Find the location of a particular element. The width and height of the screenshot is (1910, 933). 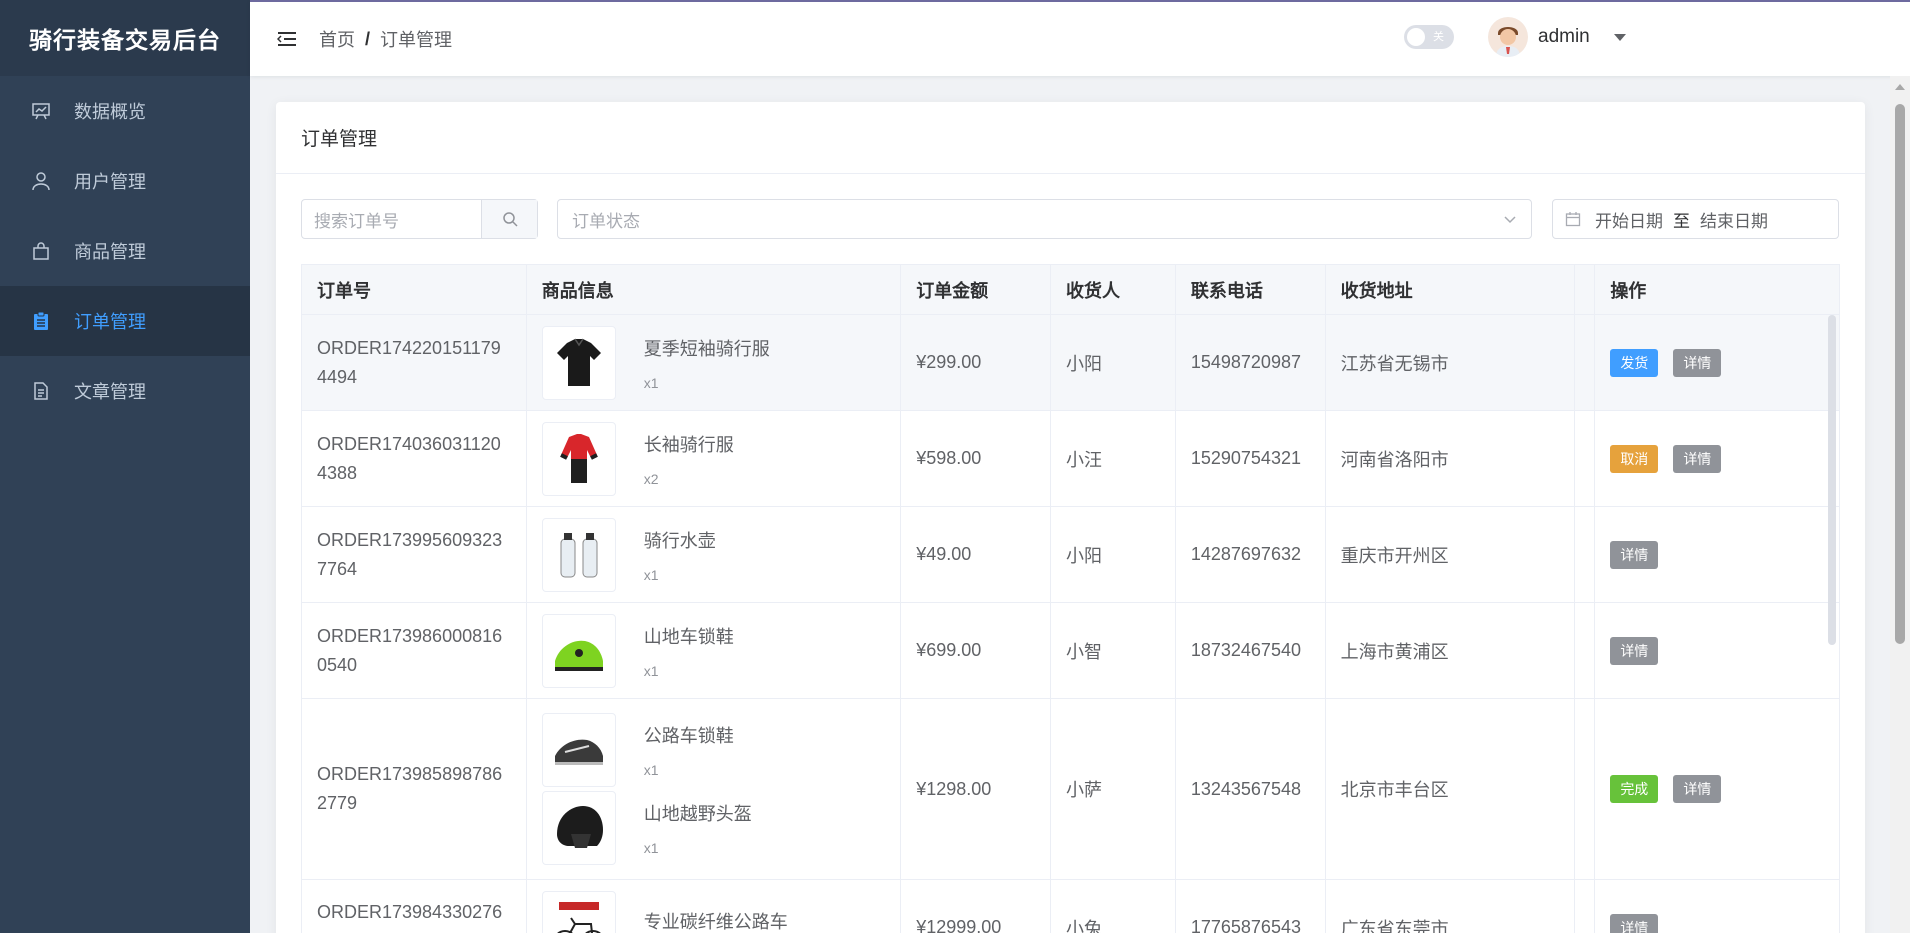

column-header: 商品信息 is located at coordinates (714, 289).